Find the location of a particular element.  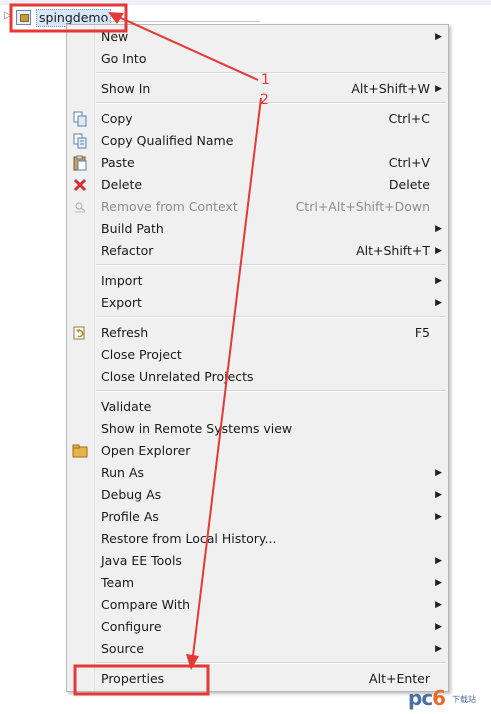

menu-item-properties: Properties Alt+Enter is located at coordinates (257, 679).